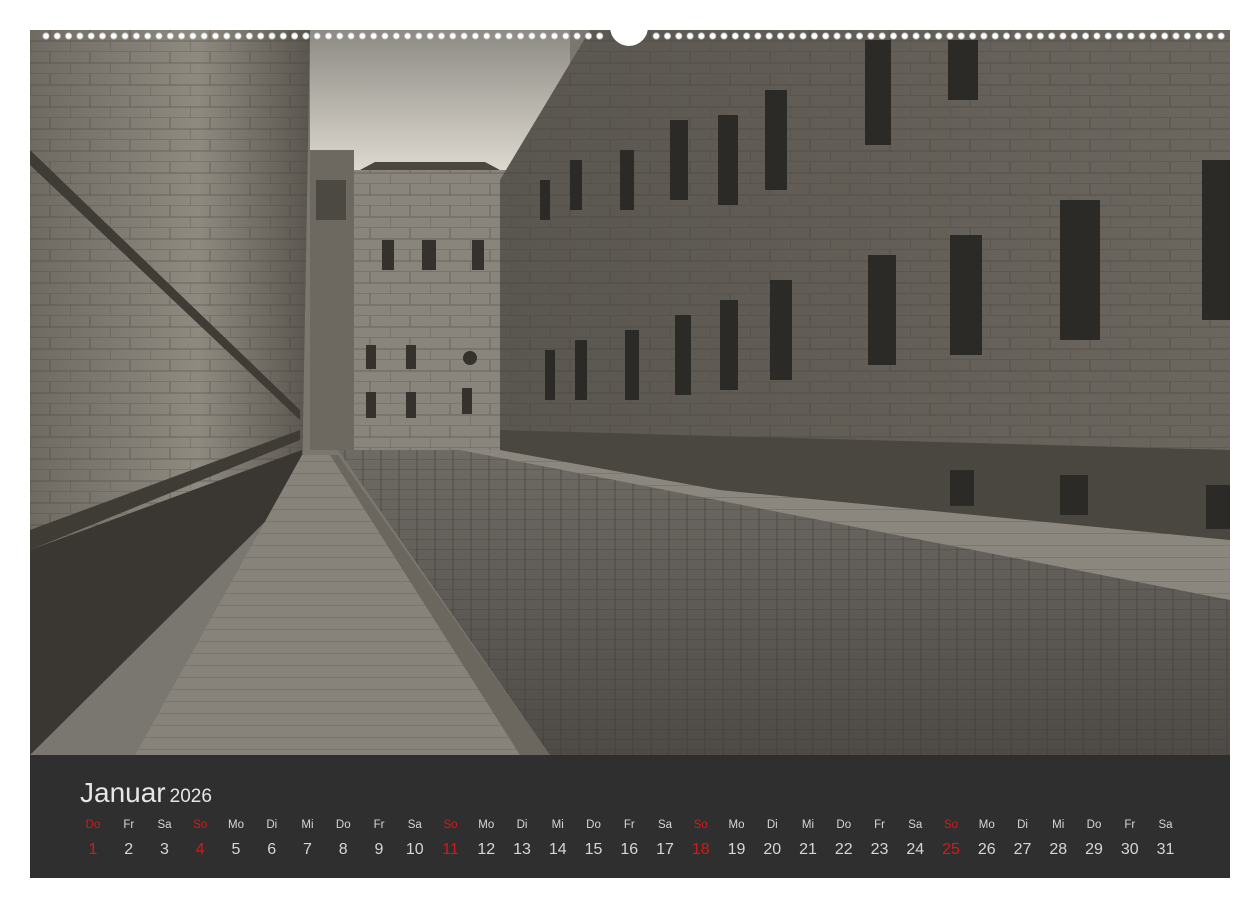  I want to click on day-number: 8, so click(343, 849).